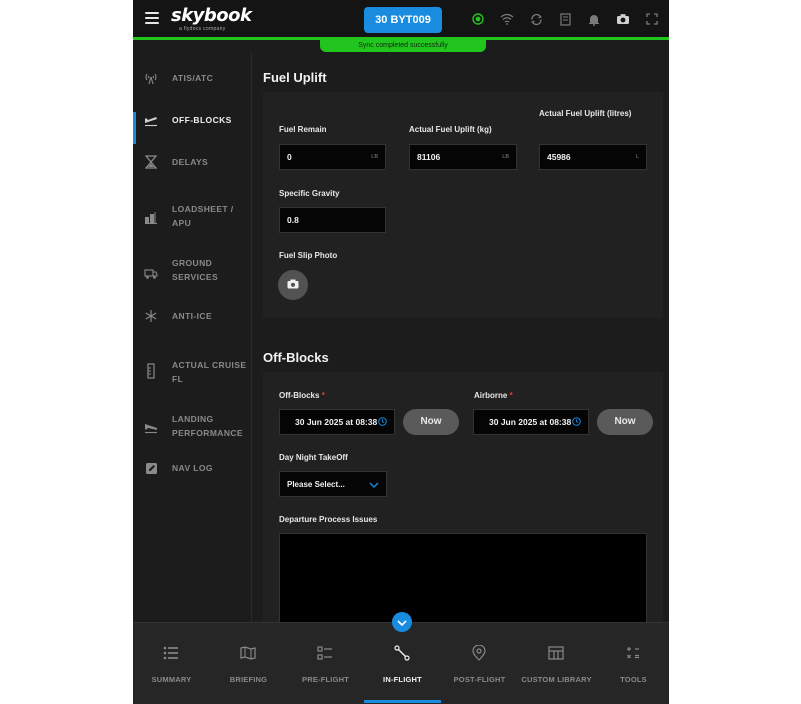  Describe the element at coordinates (295, 77) in the screenshot. I see `fuel-uplift-title: Fuel Uplift` at that location.